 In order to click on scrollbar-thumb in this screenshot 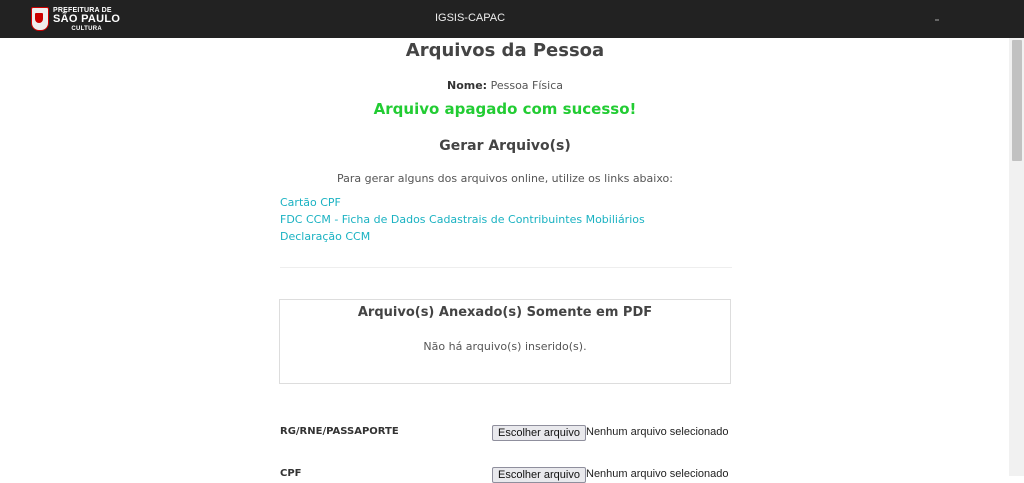, I will do `click(1017, 100)`.